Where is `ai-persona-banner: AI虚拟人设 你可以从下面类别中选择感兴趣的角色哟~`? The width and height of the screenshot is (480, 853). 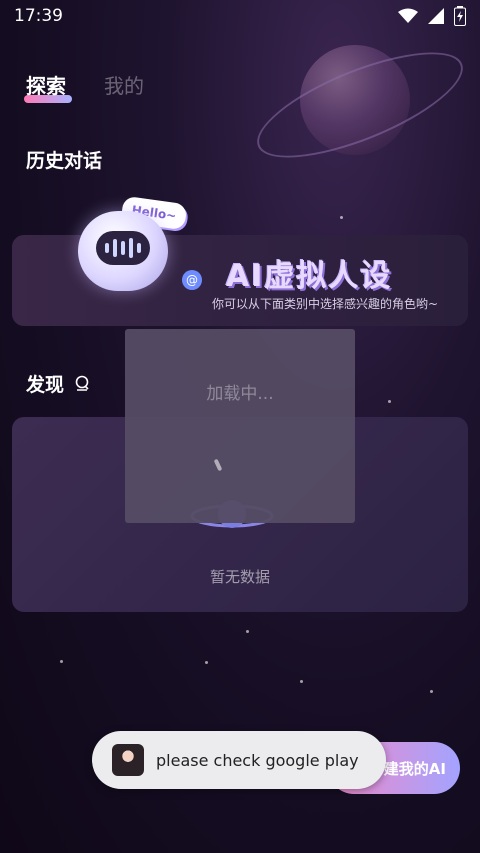
ai-persona-banner: AI虚拟人设 你可以从下面类别中选择感兴趣的角色哟~ is located at coordinates (240, 268).